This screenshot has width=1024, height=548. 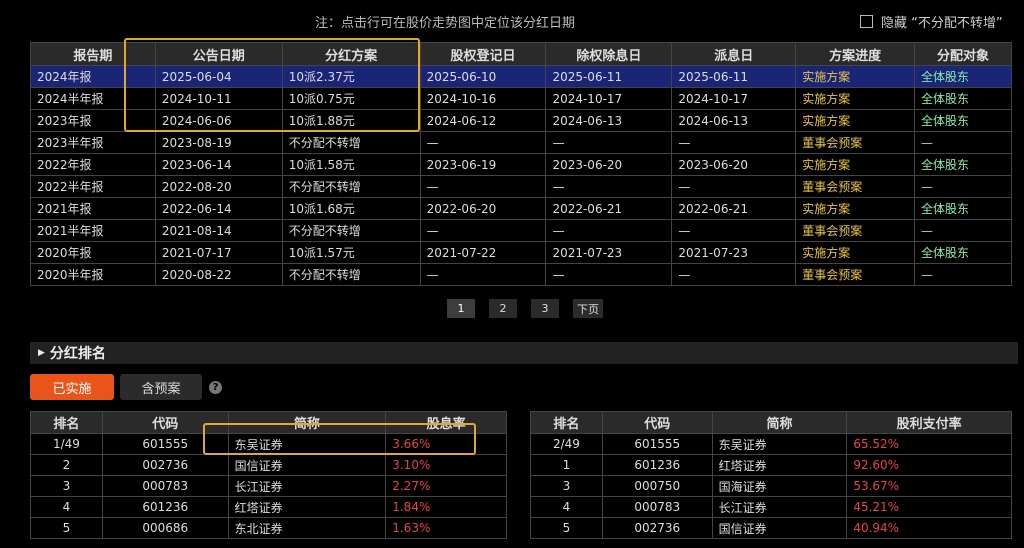 I want to click on cell: 2024-10-16, so click(x=483, y=98).